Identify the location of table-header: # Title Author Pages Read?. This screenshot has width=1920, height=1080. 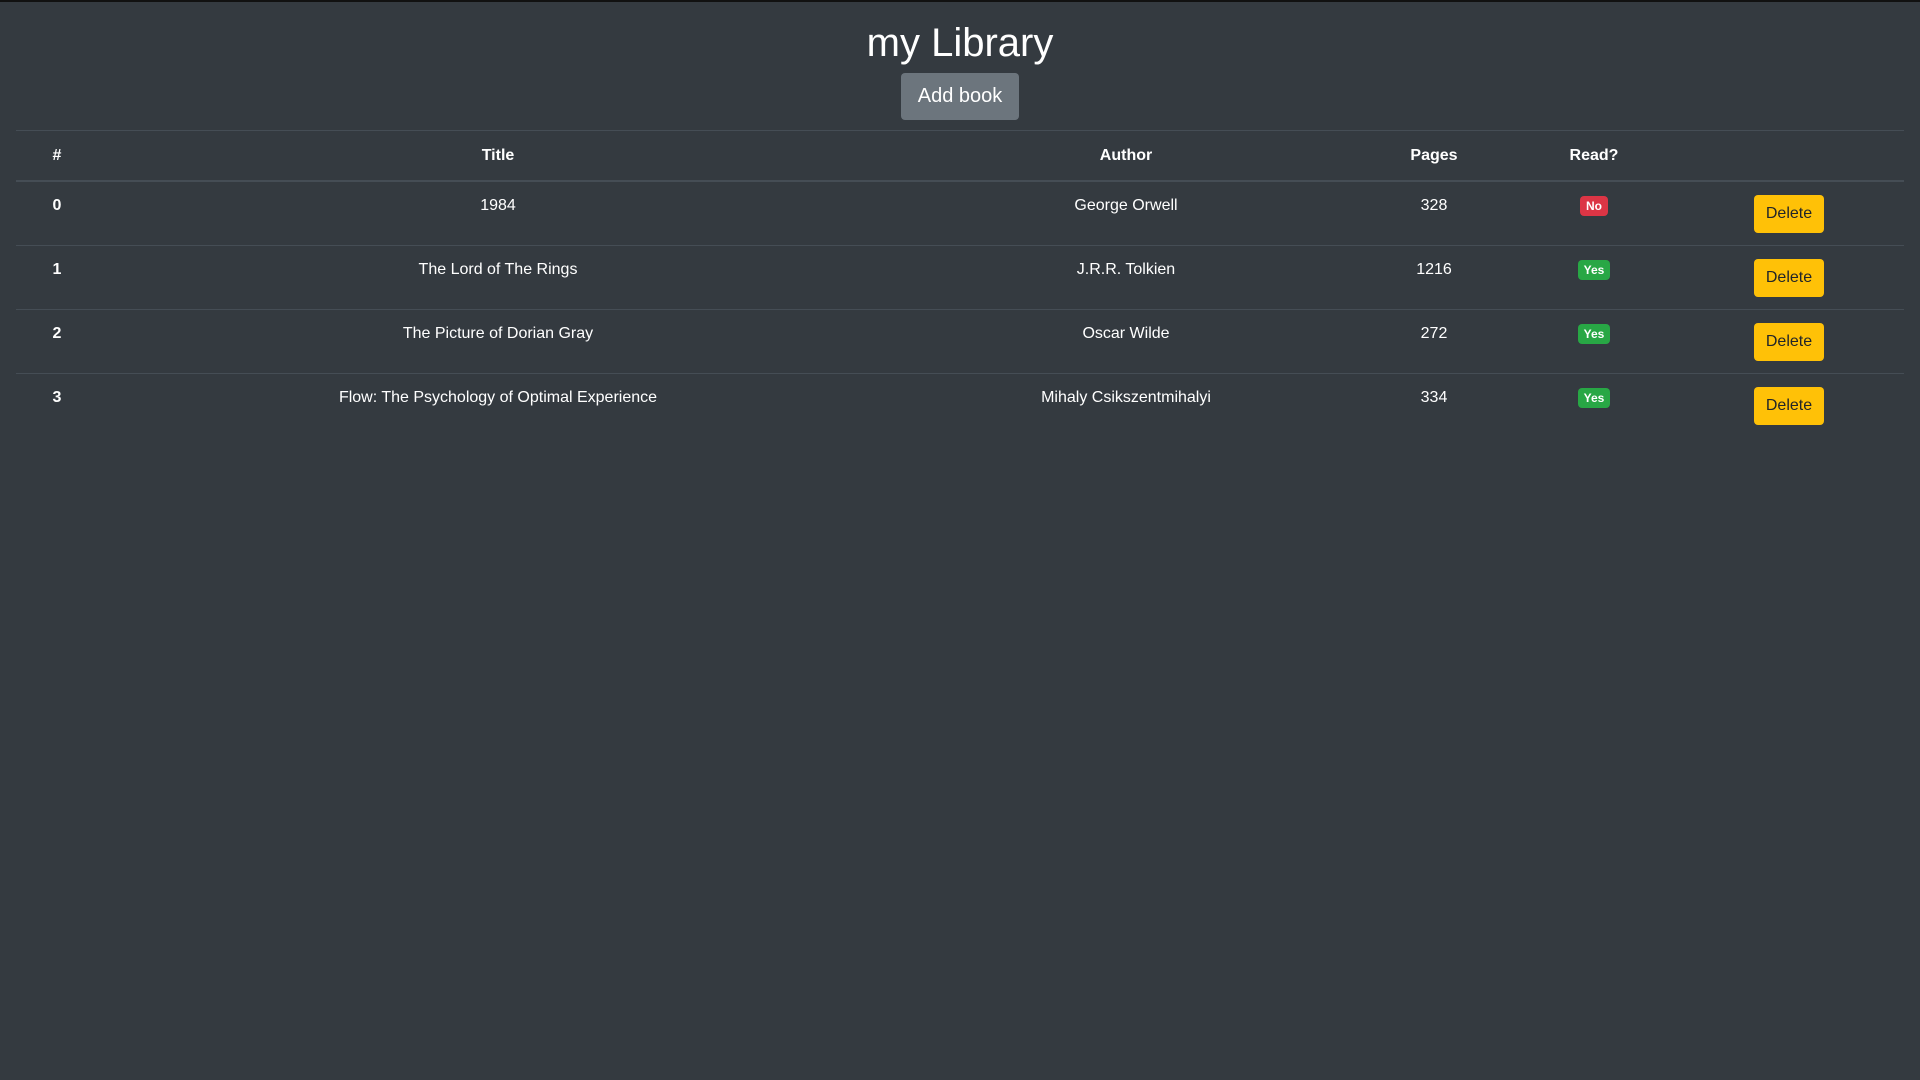
(960, 156).